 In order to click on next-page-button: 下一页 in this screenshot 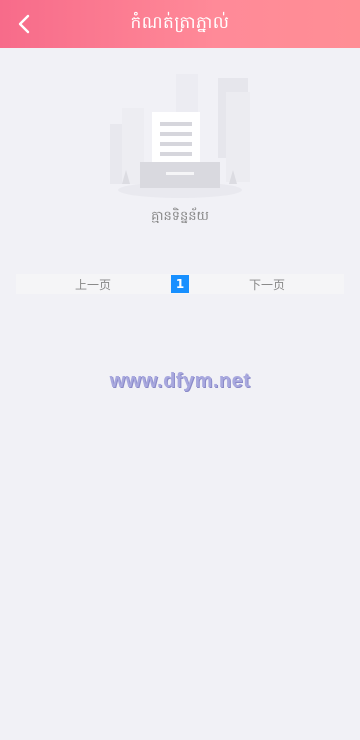, I will do `click(267, 284)`.